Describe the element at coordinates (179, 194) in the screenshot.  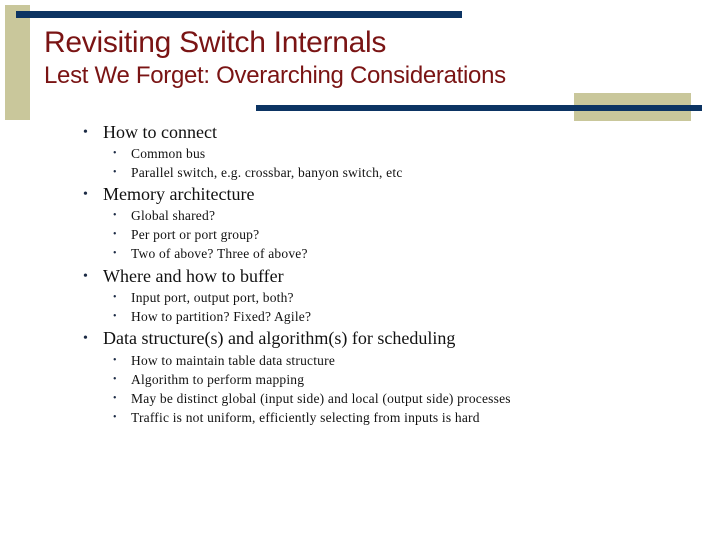
I see `bullet-text: Memory architecture` at that location.